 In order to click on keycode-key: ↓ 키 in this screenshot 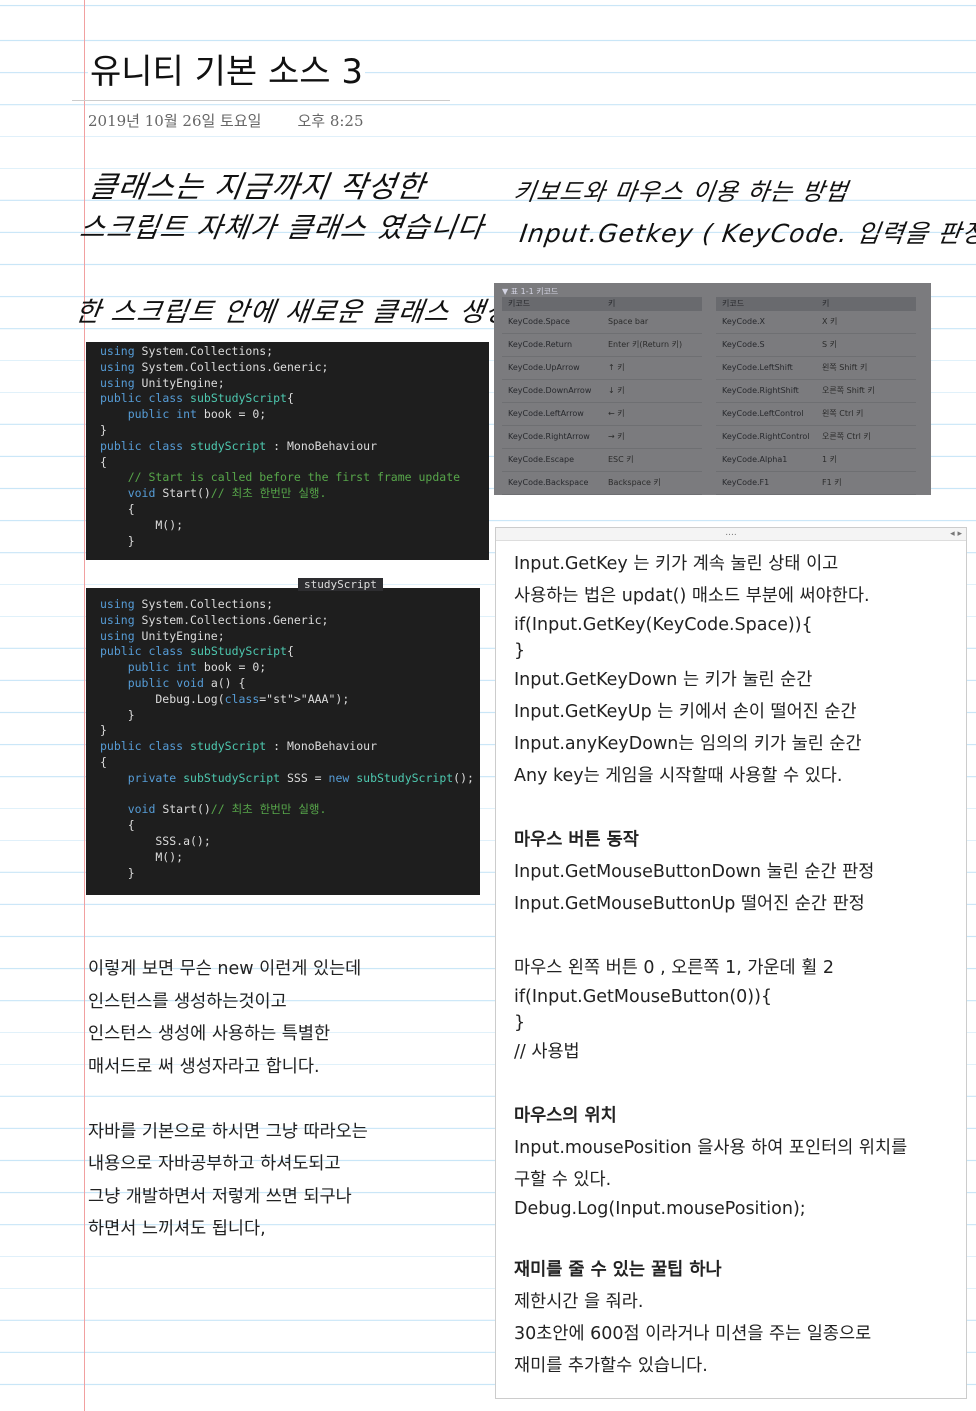, I will do `click(616, 390)`.